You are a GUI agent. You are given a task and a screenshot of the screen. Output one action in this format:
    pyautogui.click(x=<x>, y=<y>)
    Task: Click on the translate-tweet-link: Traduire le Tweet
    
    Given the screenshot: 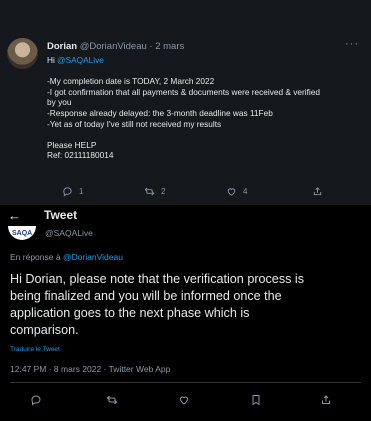 What is the action you would take?
    pyautogui.click(x=35, y=349)
    